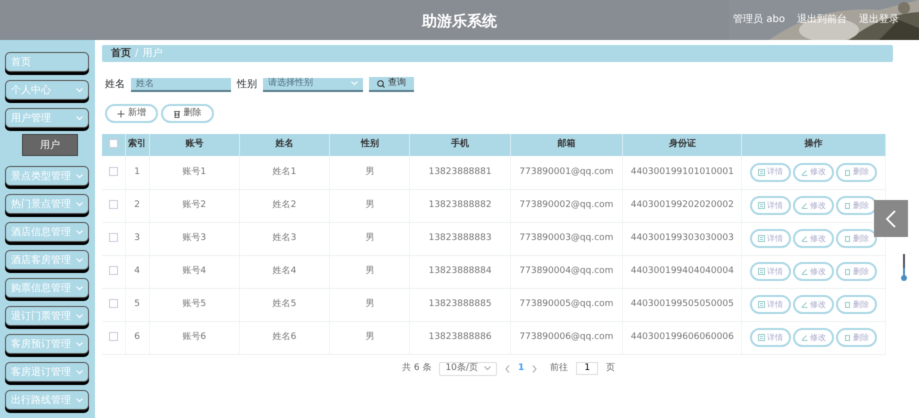  What do you see at coordinates (113, 143) in the screenshot?
I see `select-all-checkbox` at bounding box center [113, 143].